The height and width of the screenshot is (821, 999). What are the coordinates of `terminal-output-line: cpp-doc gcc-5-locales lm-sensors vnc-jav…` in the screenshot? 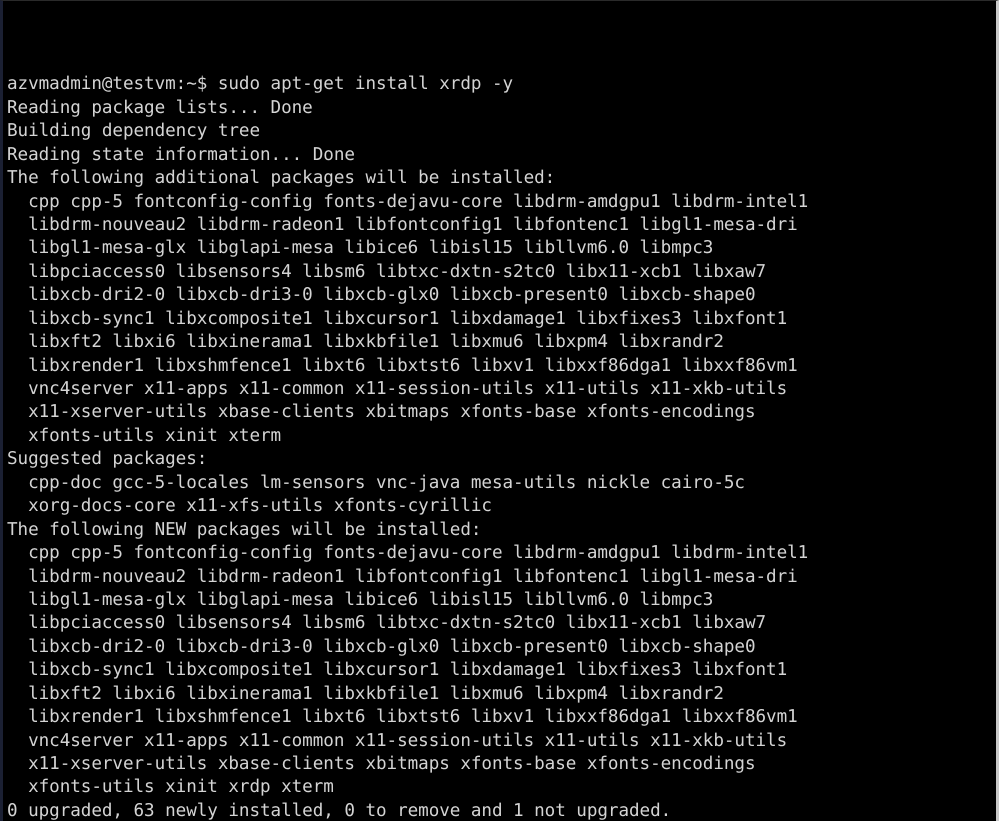 It's located at (376, 482).